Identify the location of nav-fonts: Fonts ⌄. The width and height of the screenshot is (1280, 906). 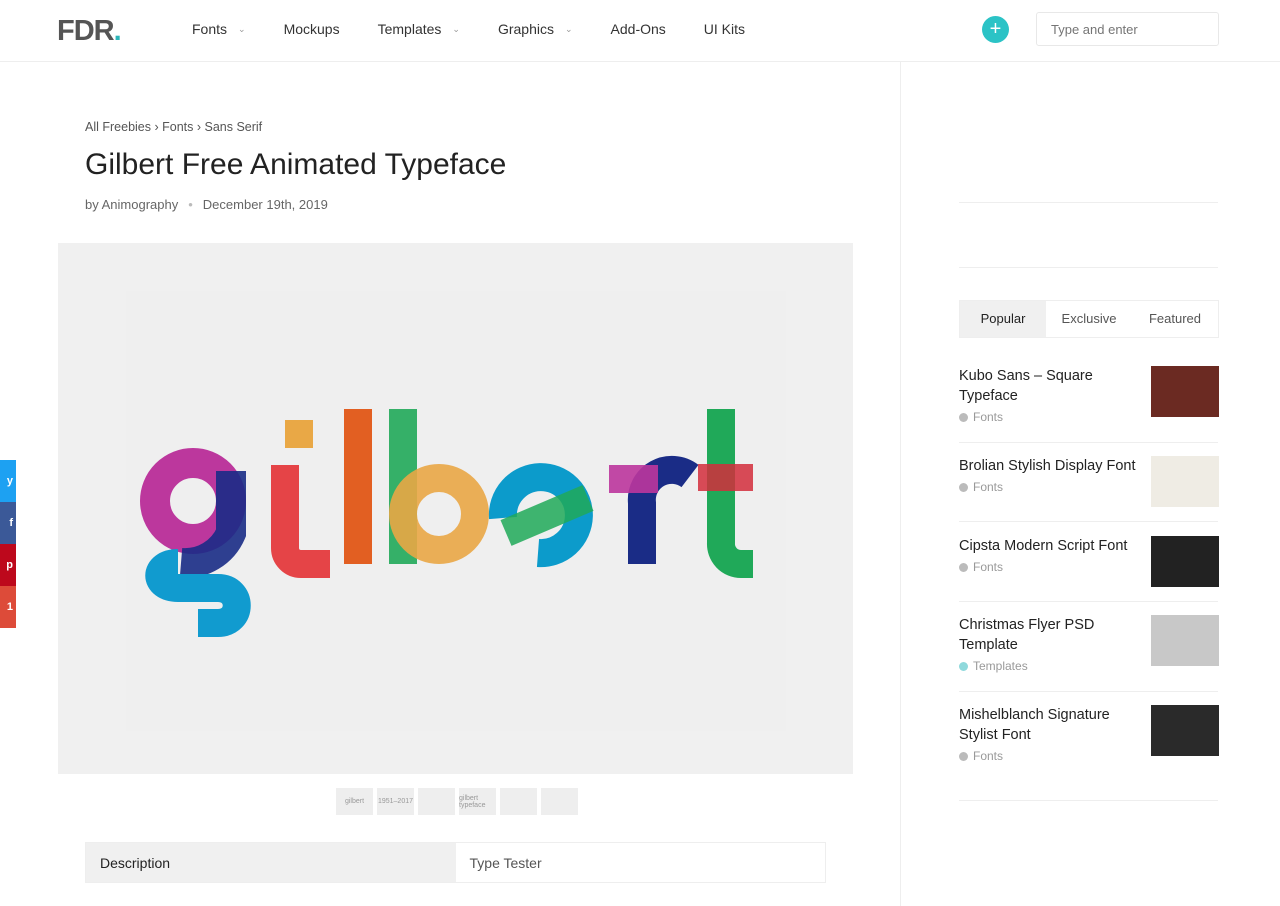
(219, 29).